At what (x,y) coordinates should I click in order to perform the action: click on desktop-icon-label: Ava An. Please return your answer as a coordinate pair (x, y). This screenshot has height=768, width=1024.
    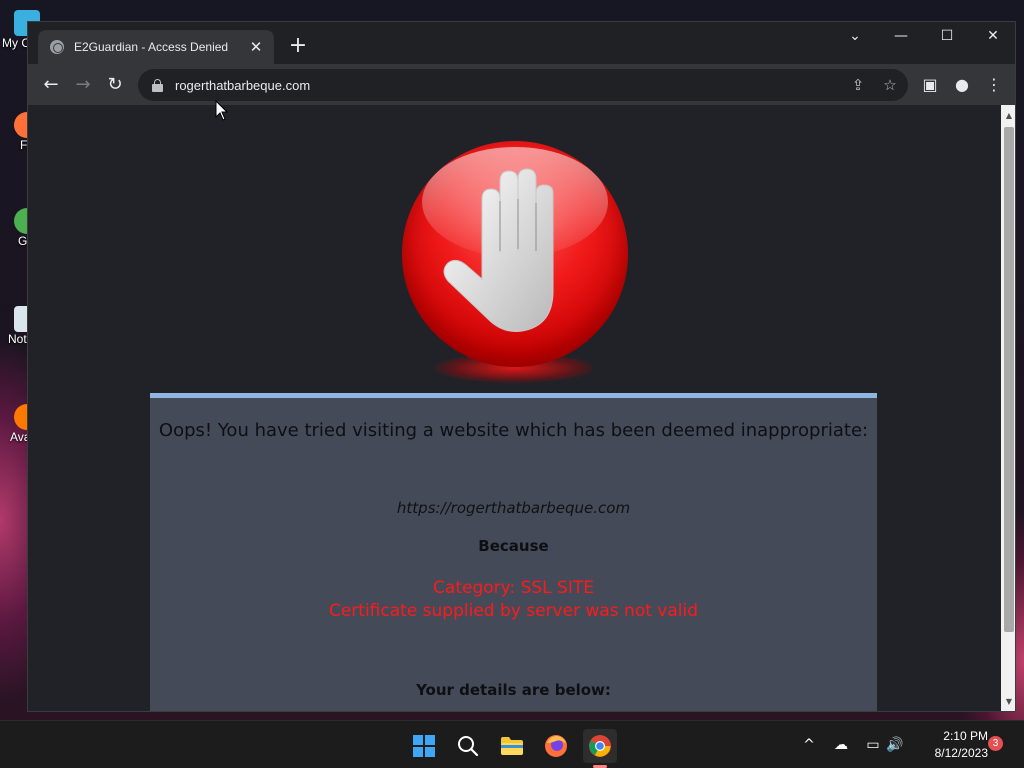
    Looking at the image, I should click on (20, 437).